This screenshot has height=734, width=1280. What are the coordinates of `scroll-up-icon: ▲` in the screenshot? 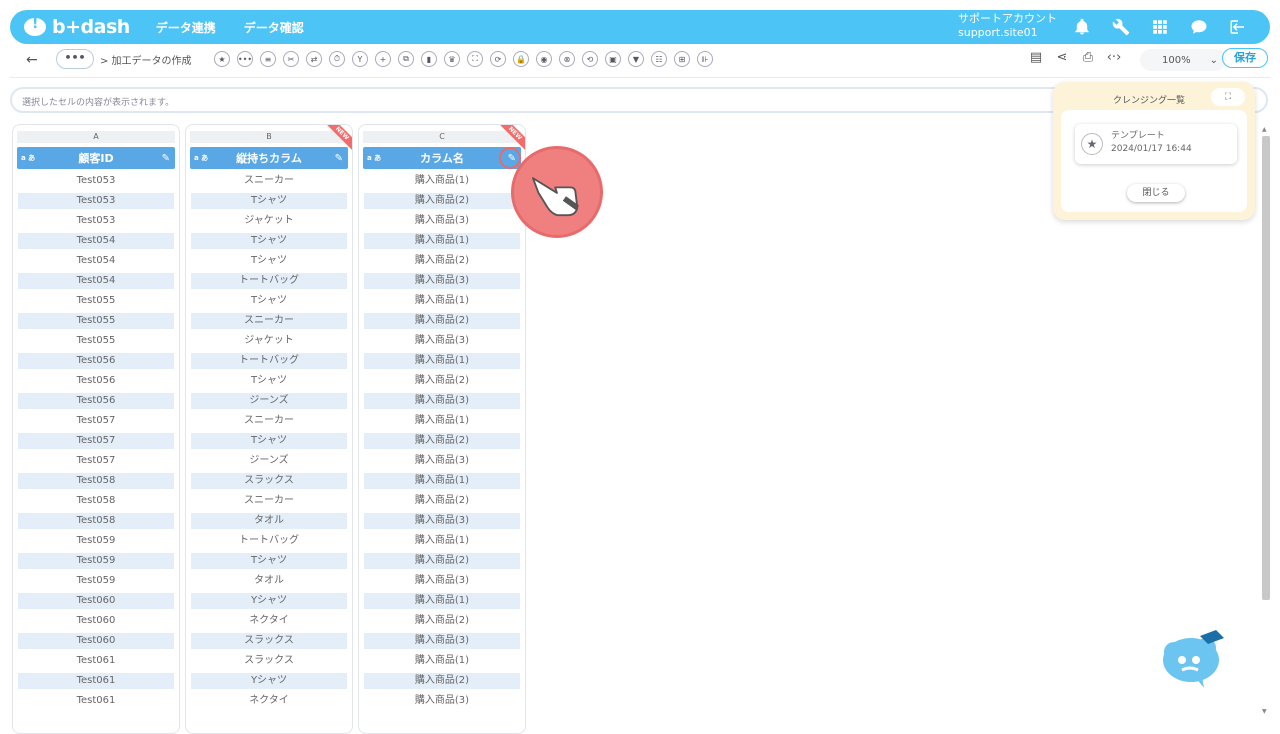 It's located at (1264, 129).